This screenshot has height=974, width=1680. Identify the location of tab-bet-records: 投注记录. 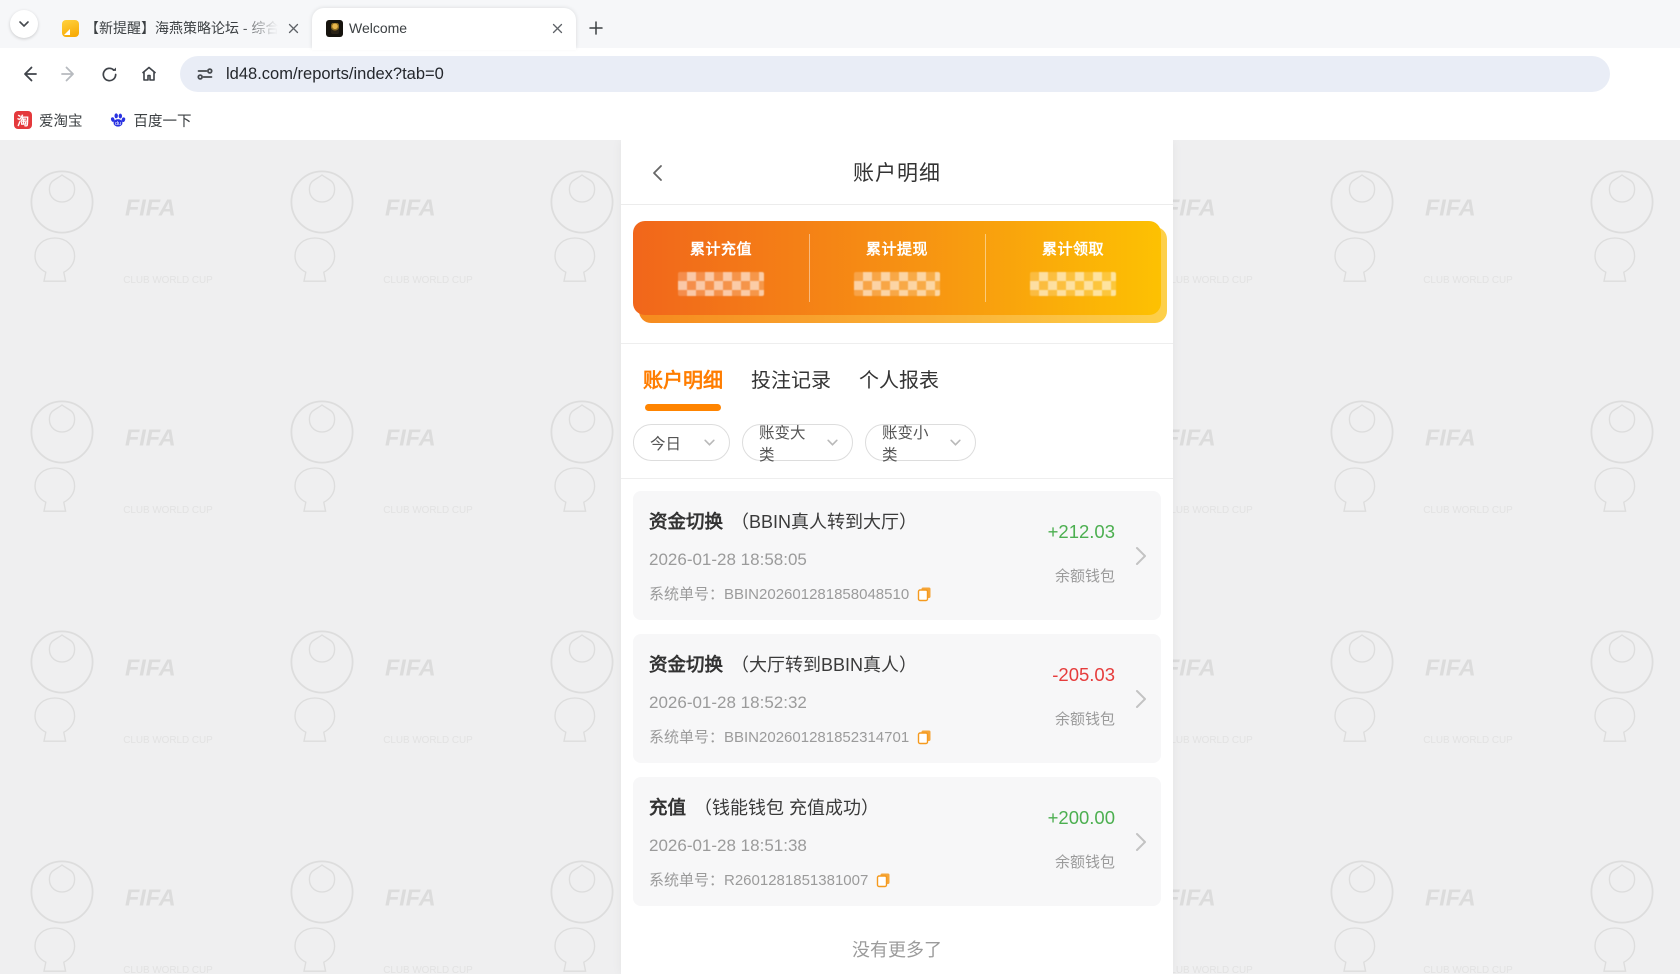
(791, 387).